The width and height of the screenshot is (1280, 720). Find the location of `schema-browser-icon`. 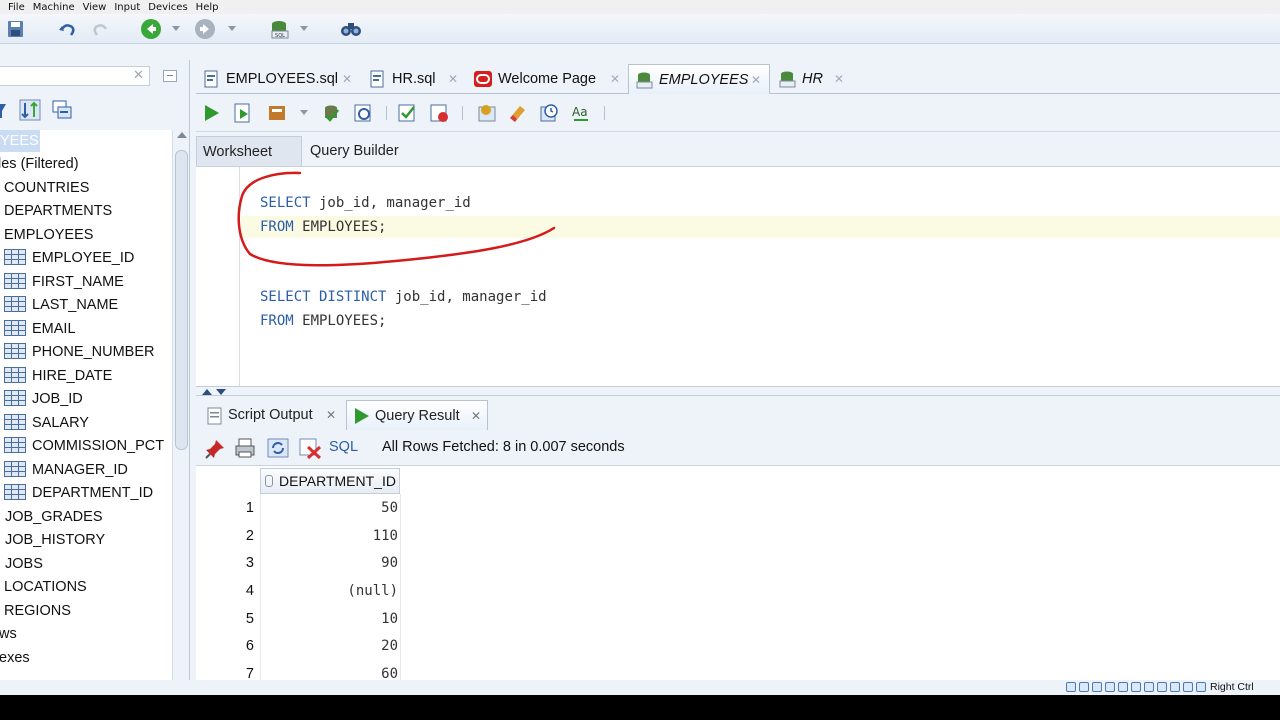

schema-browser-icon is located at coordinates (30, 110).